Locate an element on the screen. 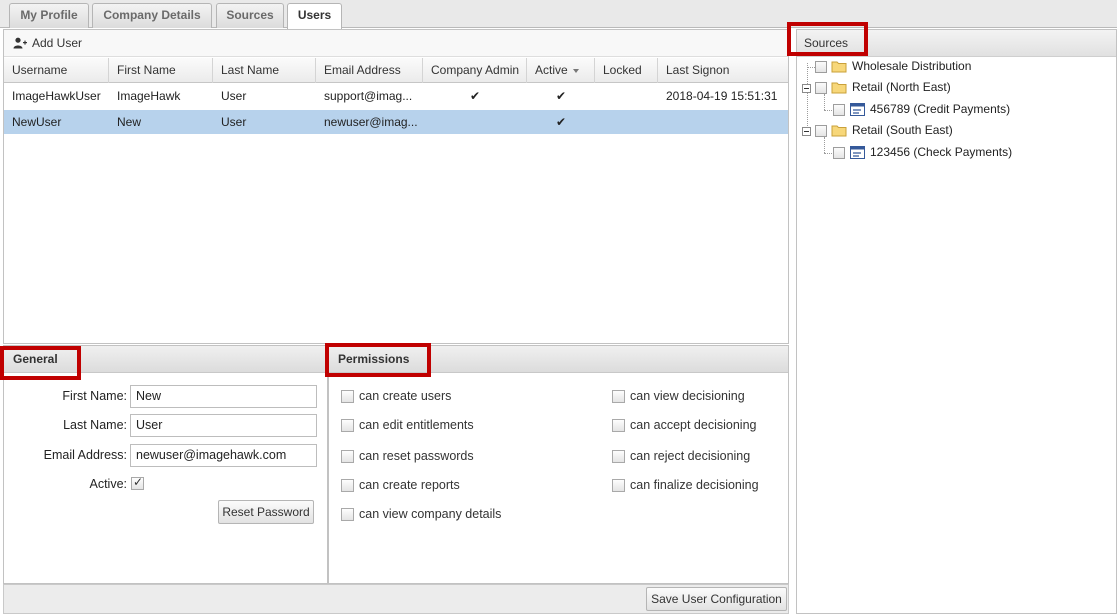 This screenshot has width=1117, height=614. perm-view-company-details-checkbox is located at coordinates (347, 514).